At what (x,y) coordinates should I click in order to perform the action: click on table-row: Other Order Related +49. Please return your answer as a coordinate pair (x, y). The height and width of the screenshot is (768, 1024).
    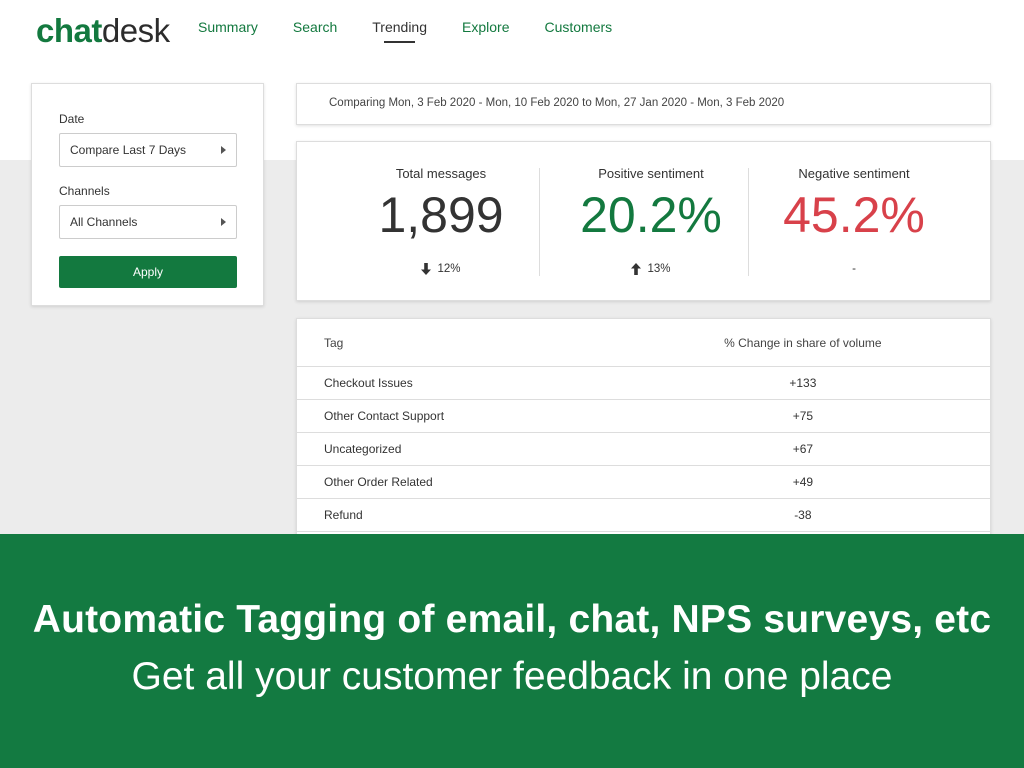
    Looking at the image, I should click on (643, 482).